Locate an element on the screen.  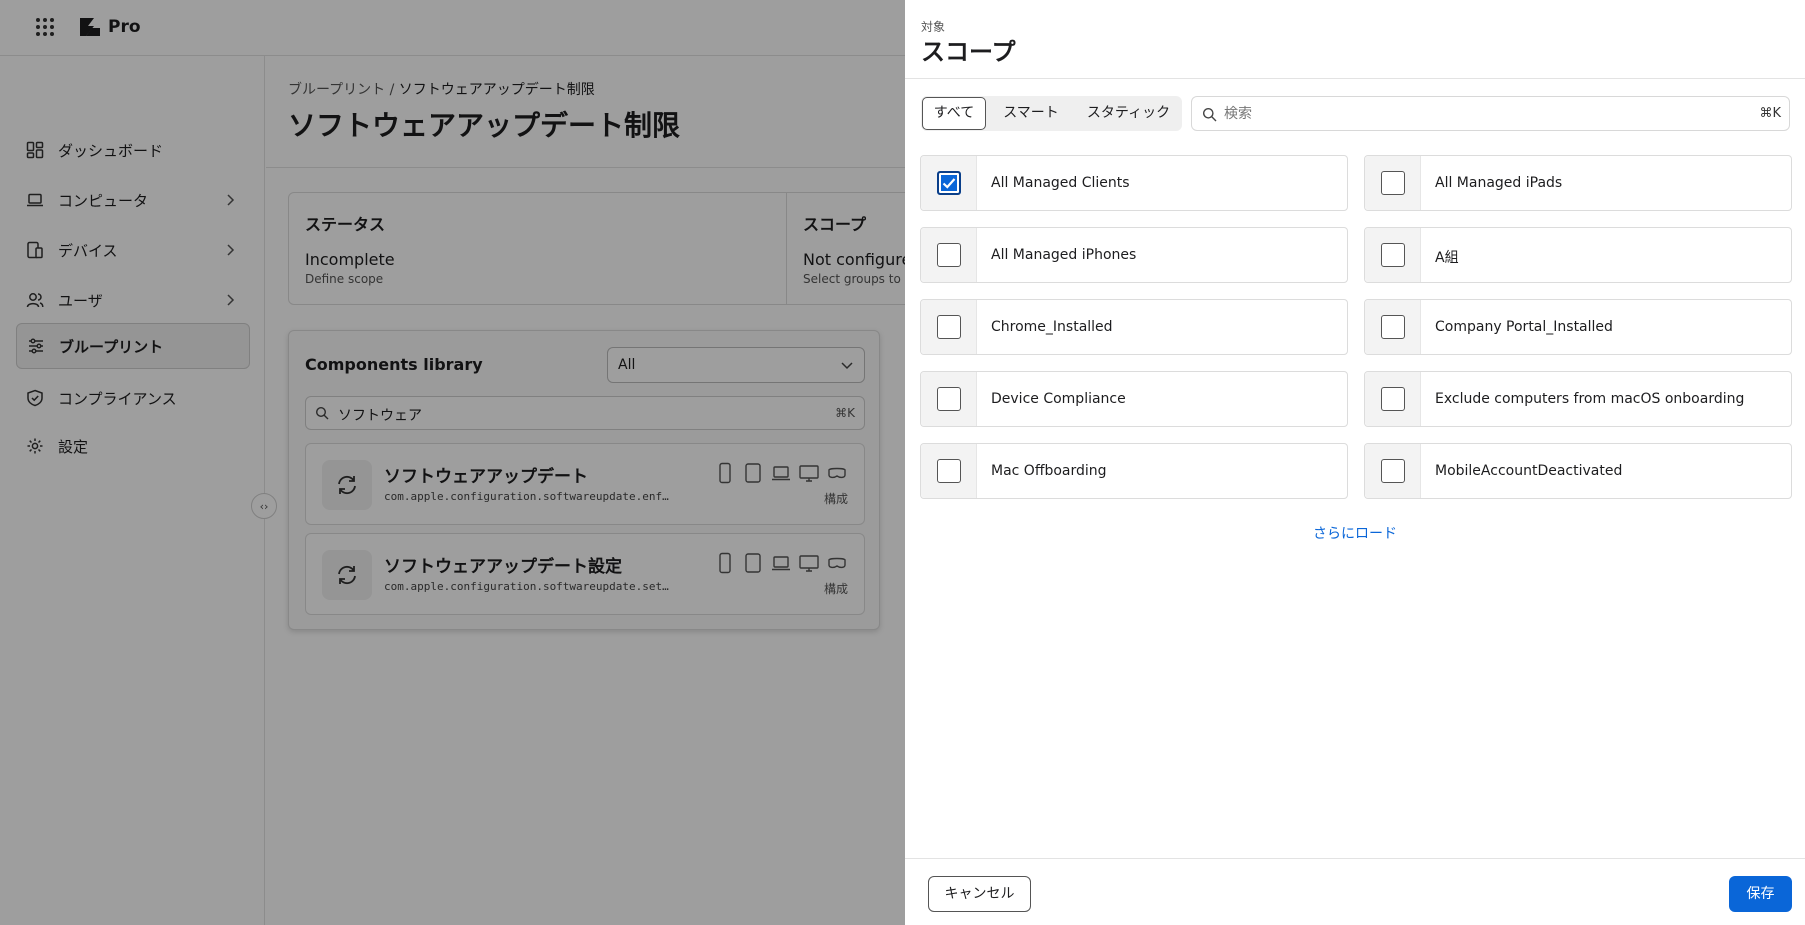
group-option: Chrome_Installed is located at coordinates (1134, 327).